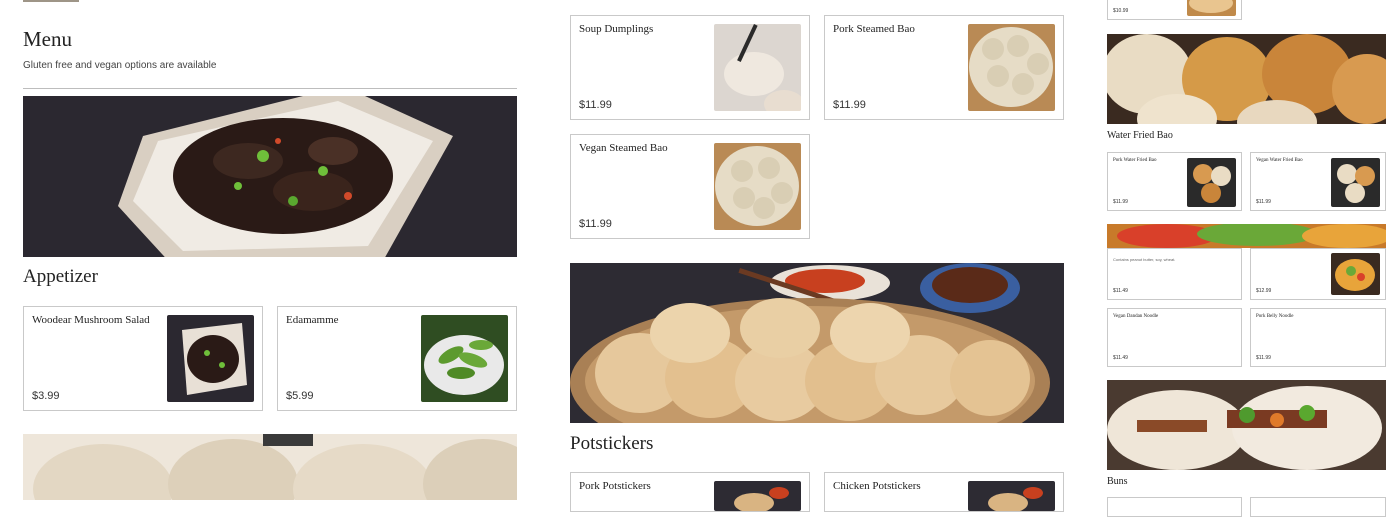 This screenshot has width=1400, height=517. What do you see at coordinates (1246, 236) in the screenshot?
I see `noodle-hero-image` at bounding box center [1246, 236].